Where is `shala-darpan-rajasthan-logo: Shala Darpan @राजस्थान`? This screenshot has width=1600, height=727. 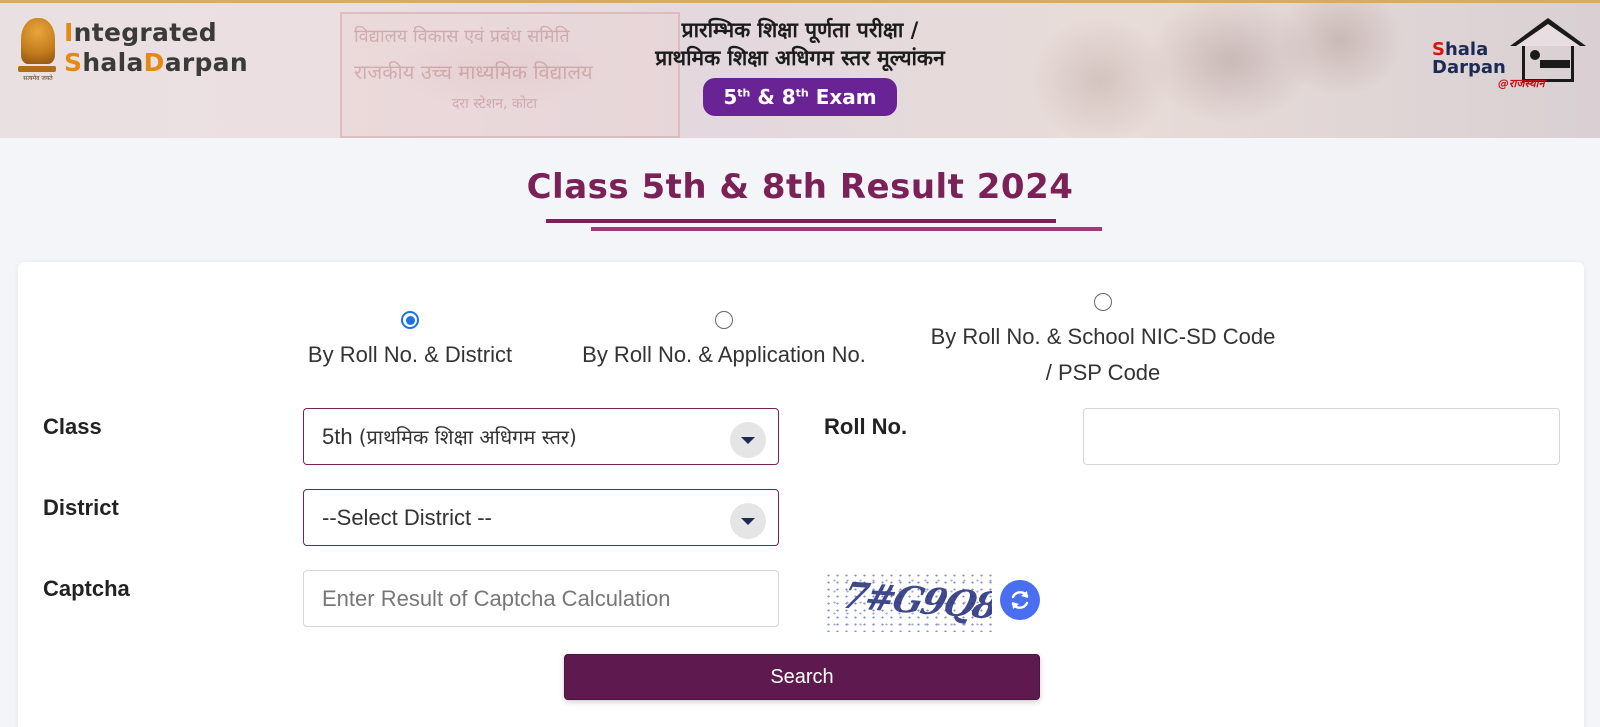 shala-darpan-rajasthan-logo: Shala Darpan @राजस्थान is located at coordinates (1510, 54).